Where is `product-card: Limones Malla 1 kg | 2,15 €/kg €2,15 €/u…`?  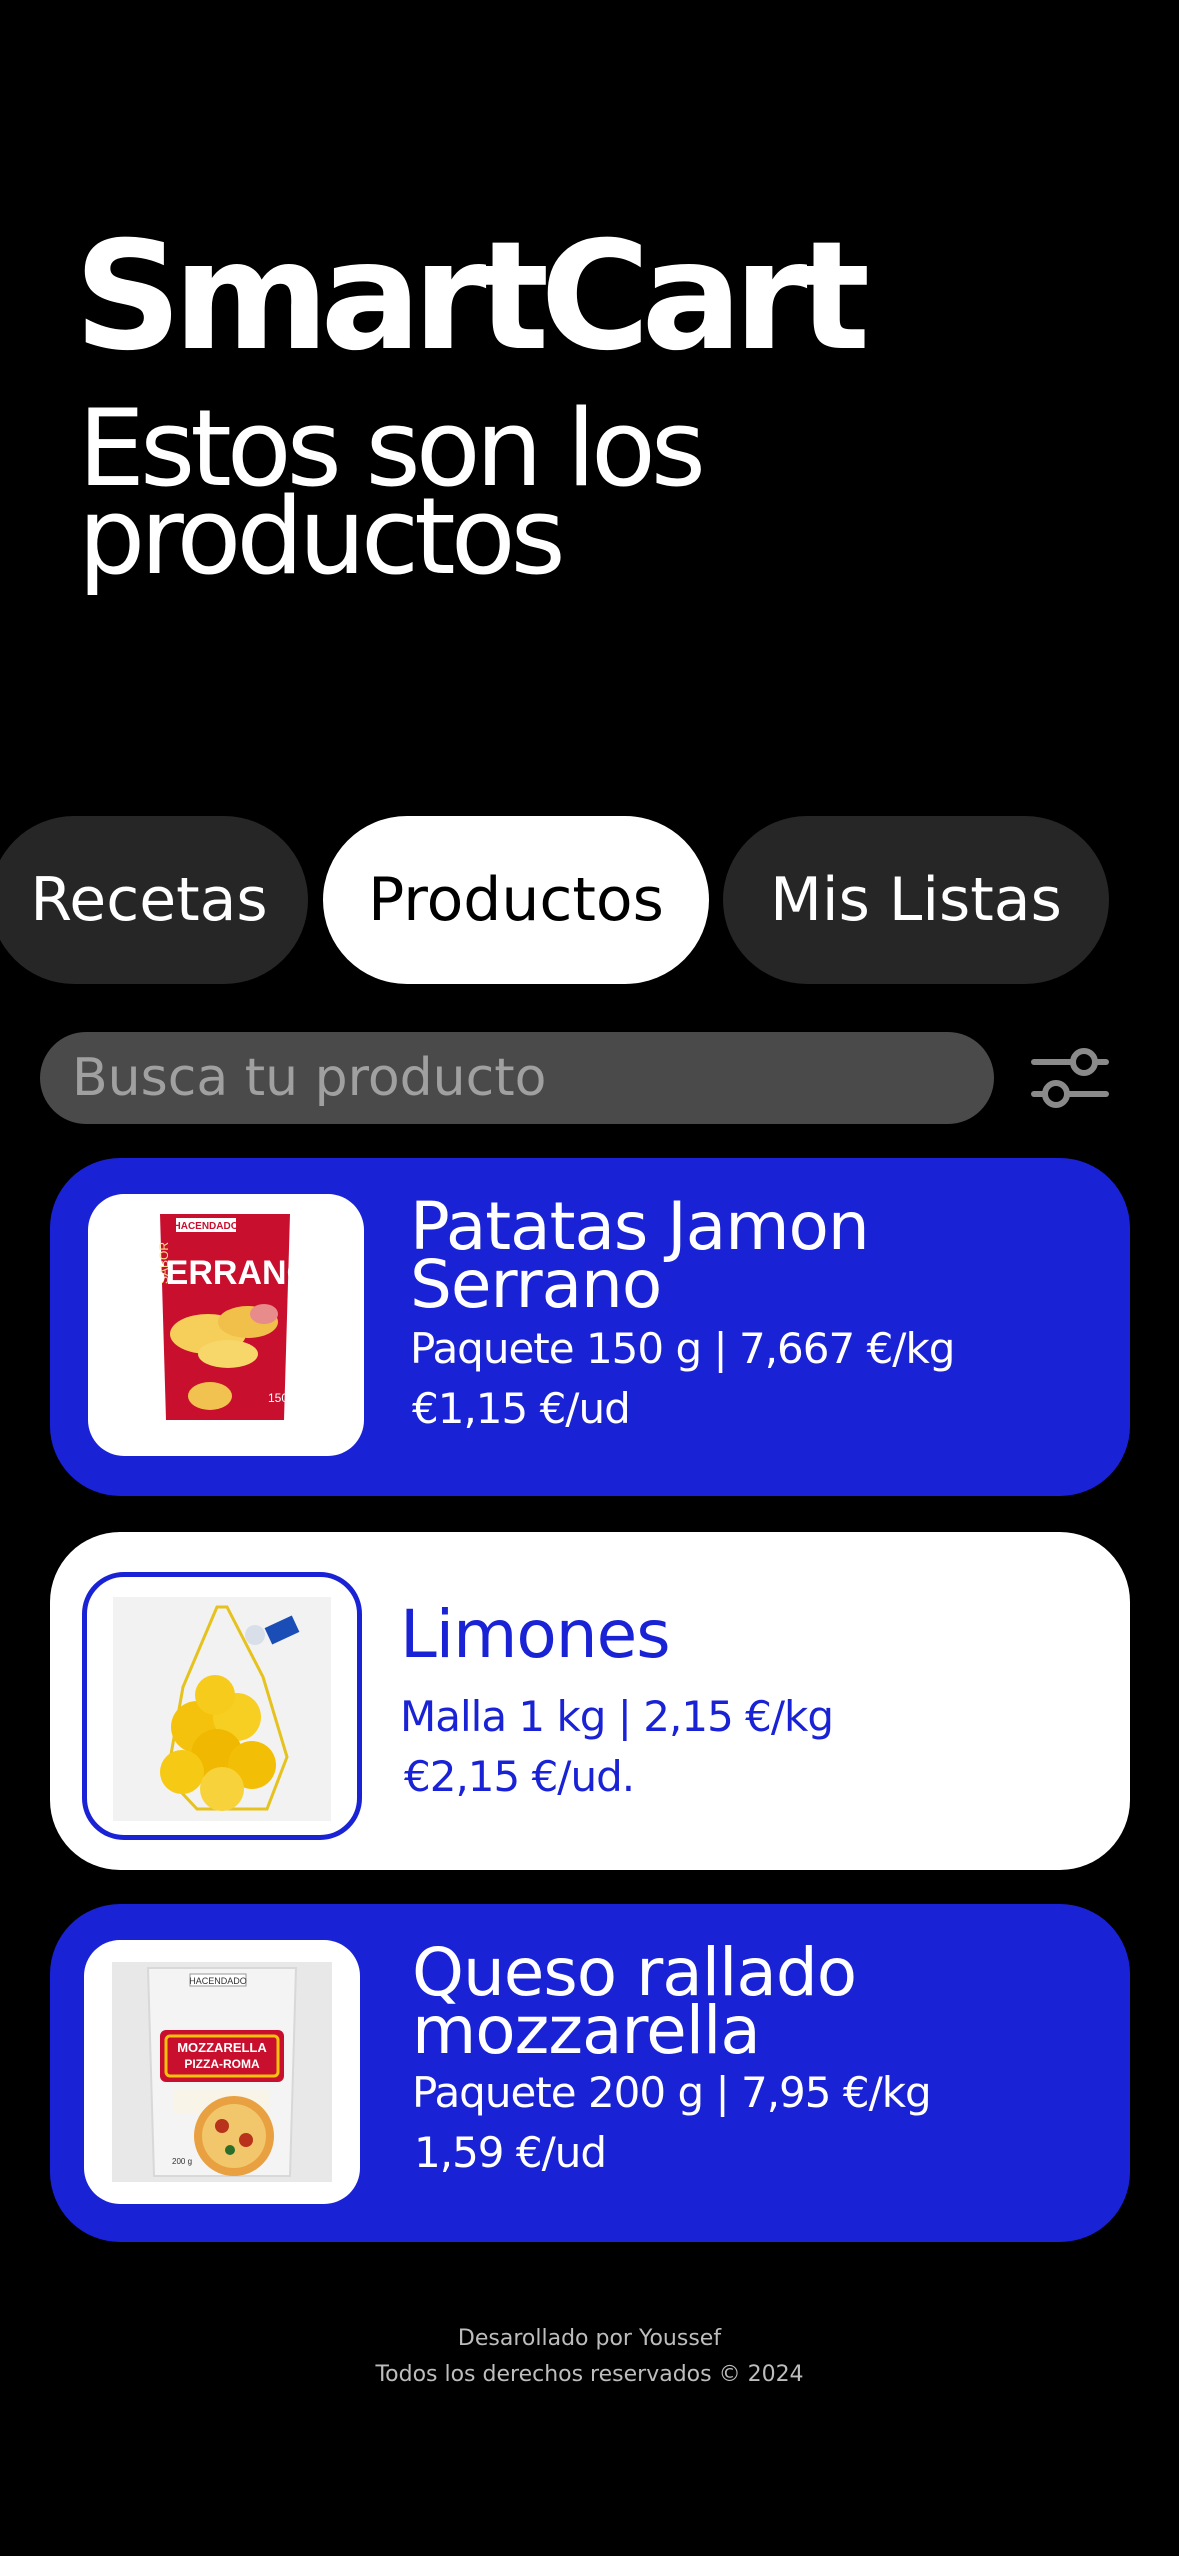 product-card: Limones Malla 1 kg | 2,15 €/kg €2,15 €/u… is located at coordinates (590, 1701).